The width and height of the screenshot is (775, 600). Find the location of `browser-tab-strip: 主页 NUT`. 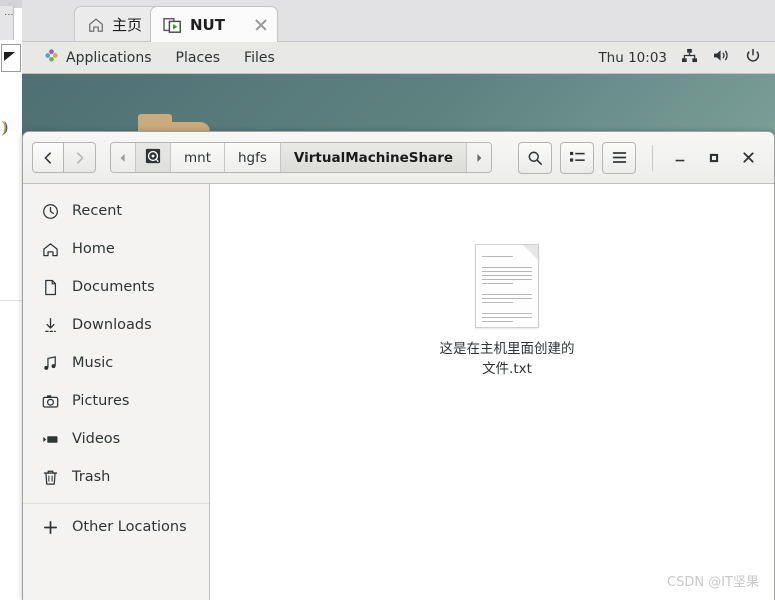

browser-tab-strip: 主页 NUT is located at coordinates (398, 21).